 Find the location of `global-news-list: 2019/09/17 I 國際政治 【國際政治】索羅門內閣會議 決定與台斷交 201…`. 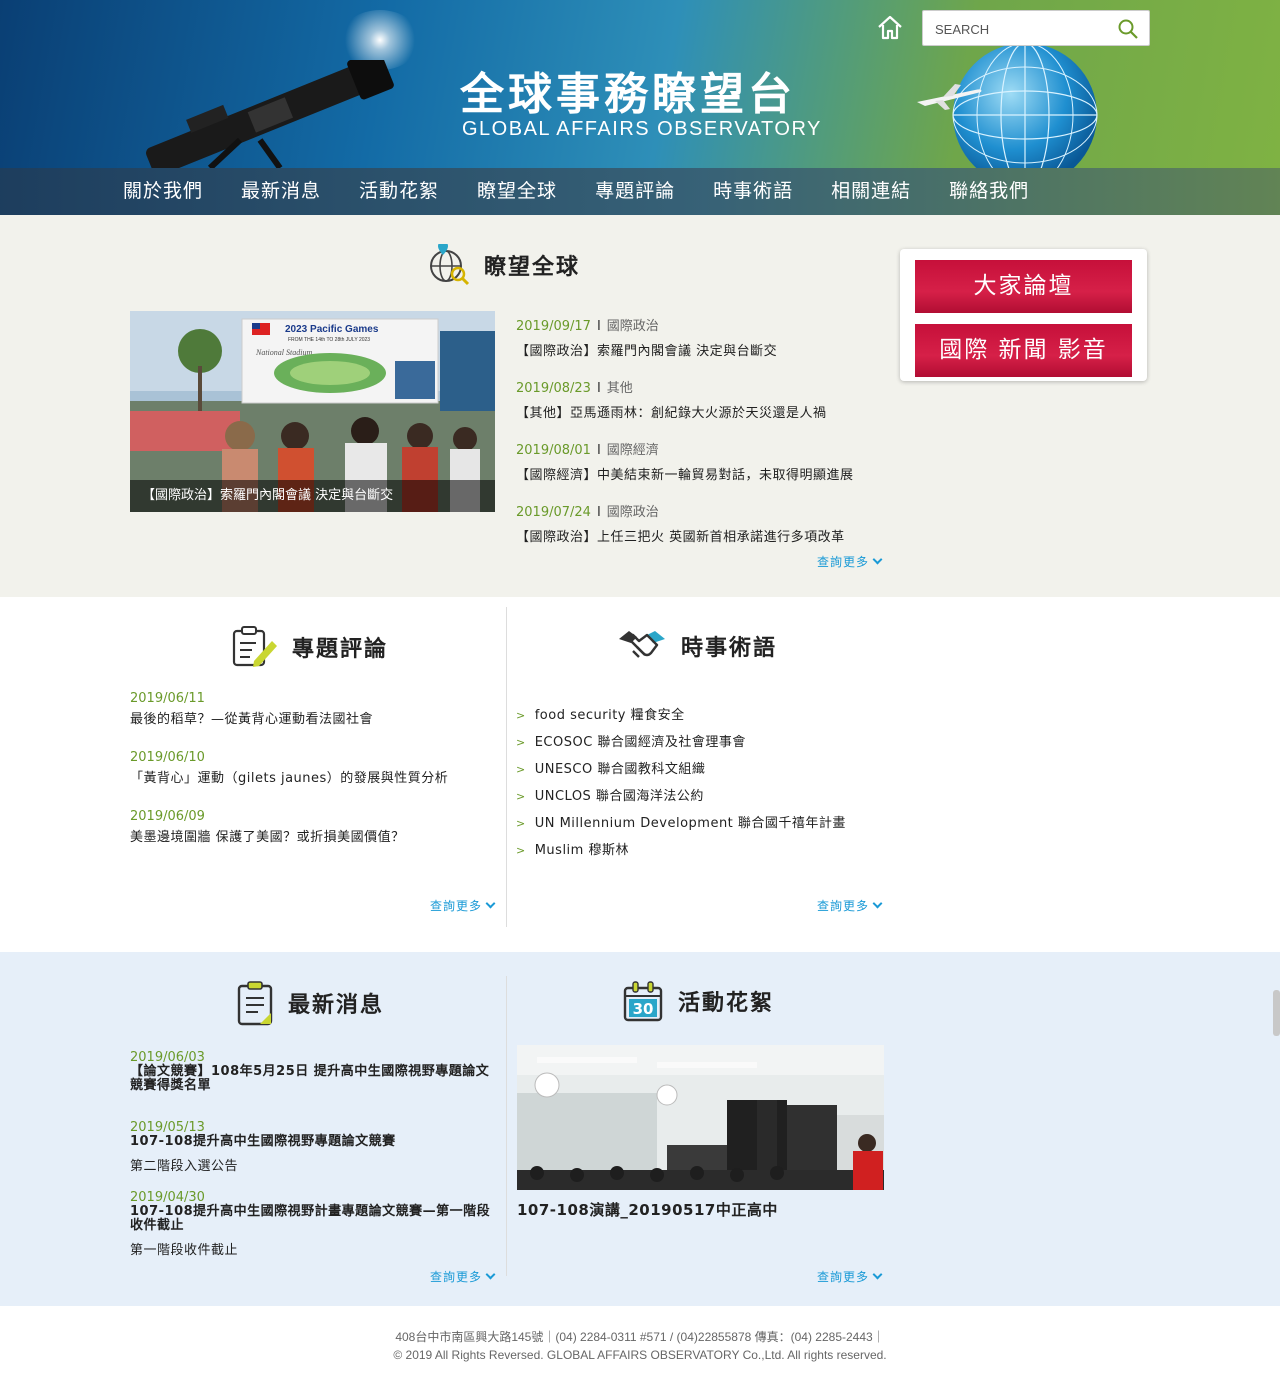

global-news-list: 2019/09/17 I 國際政治 【國際政治】索羅門內閣會議 決定與台斷交 201… is located at coordinates (701, 439).